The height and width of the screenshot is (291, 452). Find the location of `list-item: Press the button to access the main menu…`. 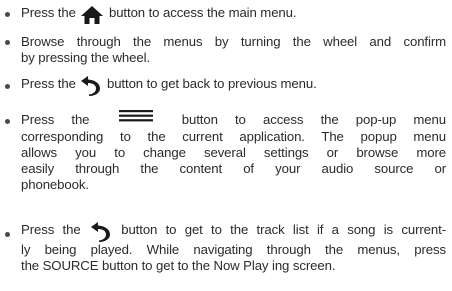

list-item: Press the button to access the main menu… is located at coordinates (223, 13).